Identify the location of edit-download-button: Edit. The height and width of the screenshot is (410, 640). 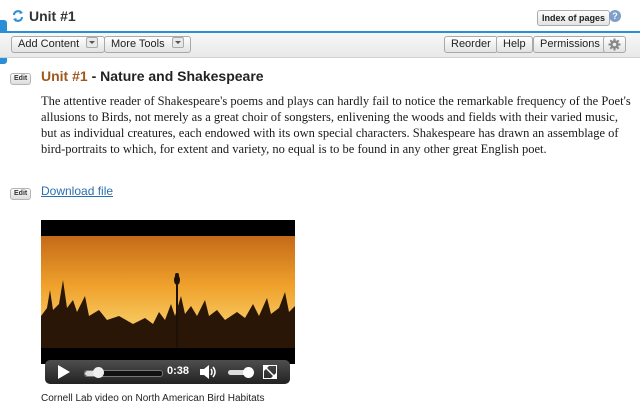
(21, 194).